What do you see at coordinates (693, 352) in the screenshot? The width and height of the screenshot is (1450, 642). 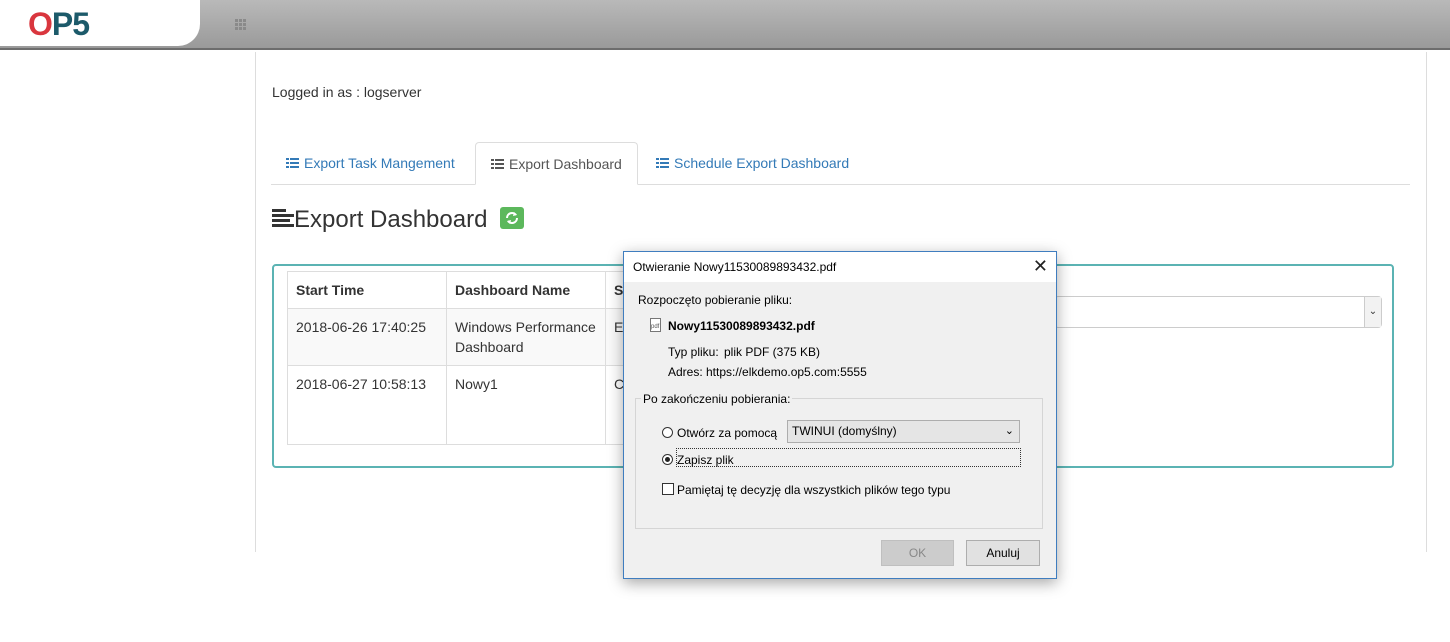 I see `file-type-label: Typ pliku:` at bounding box center [693, 352].